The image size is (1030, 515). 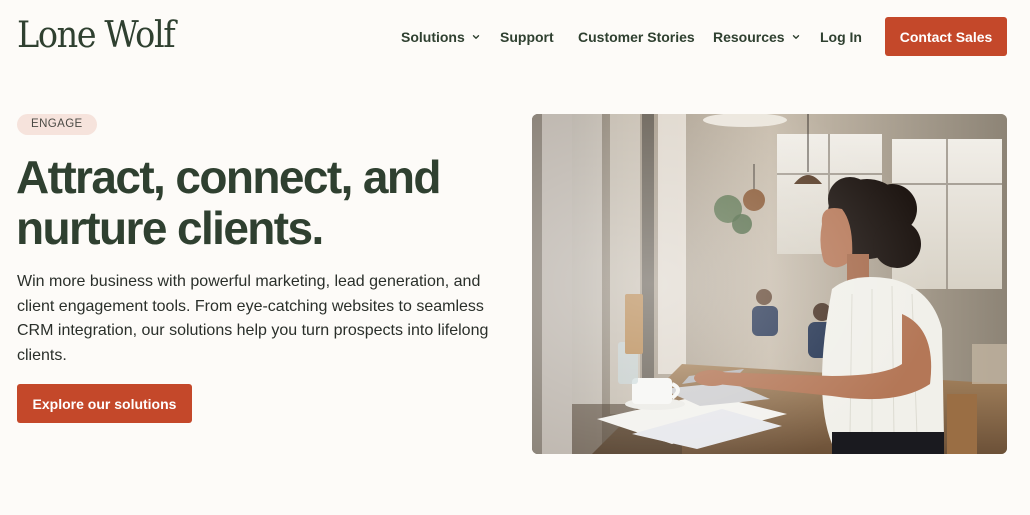 I want to click on contact-sales-button: Contact Sales, so click(x=946, y=36).